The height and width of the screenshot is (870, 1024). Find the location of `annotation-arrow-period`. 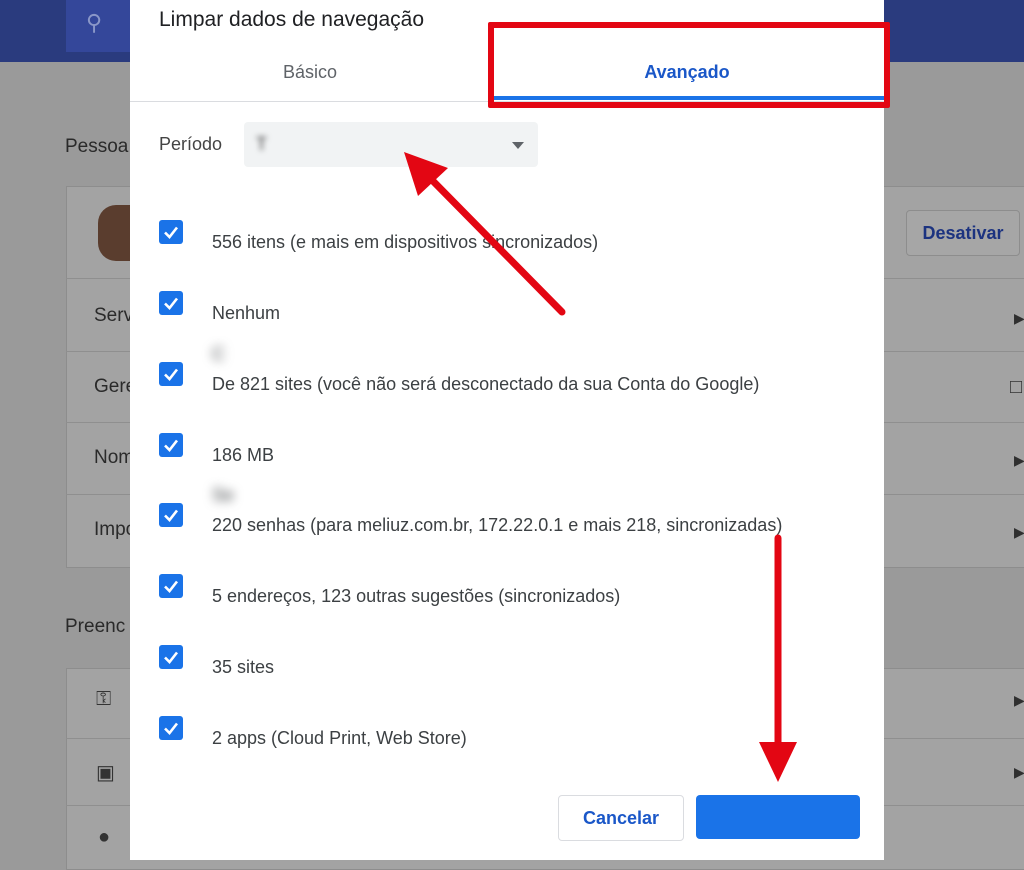

annotation-arrow-period is located at coordinates (485, 234).